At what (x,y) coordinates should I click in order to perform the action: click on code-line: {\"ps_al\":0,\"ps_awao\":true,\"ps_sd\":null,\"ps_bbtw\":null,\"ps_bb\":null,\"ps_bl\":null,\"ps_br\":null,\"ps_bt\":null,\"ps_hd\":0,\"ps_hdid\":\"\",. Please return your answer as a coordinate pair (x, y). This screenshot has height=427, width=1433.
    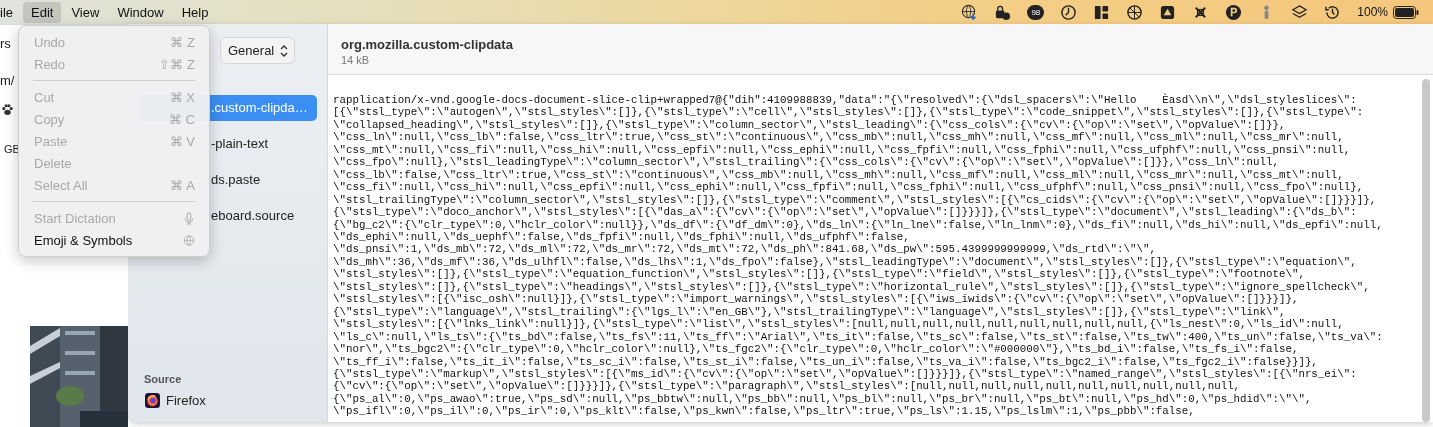
    Looking at the image, I should click on (823, 399).